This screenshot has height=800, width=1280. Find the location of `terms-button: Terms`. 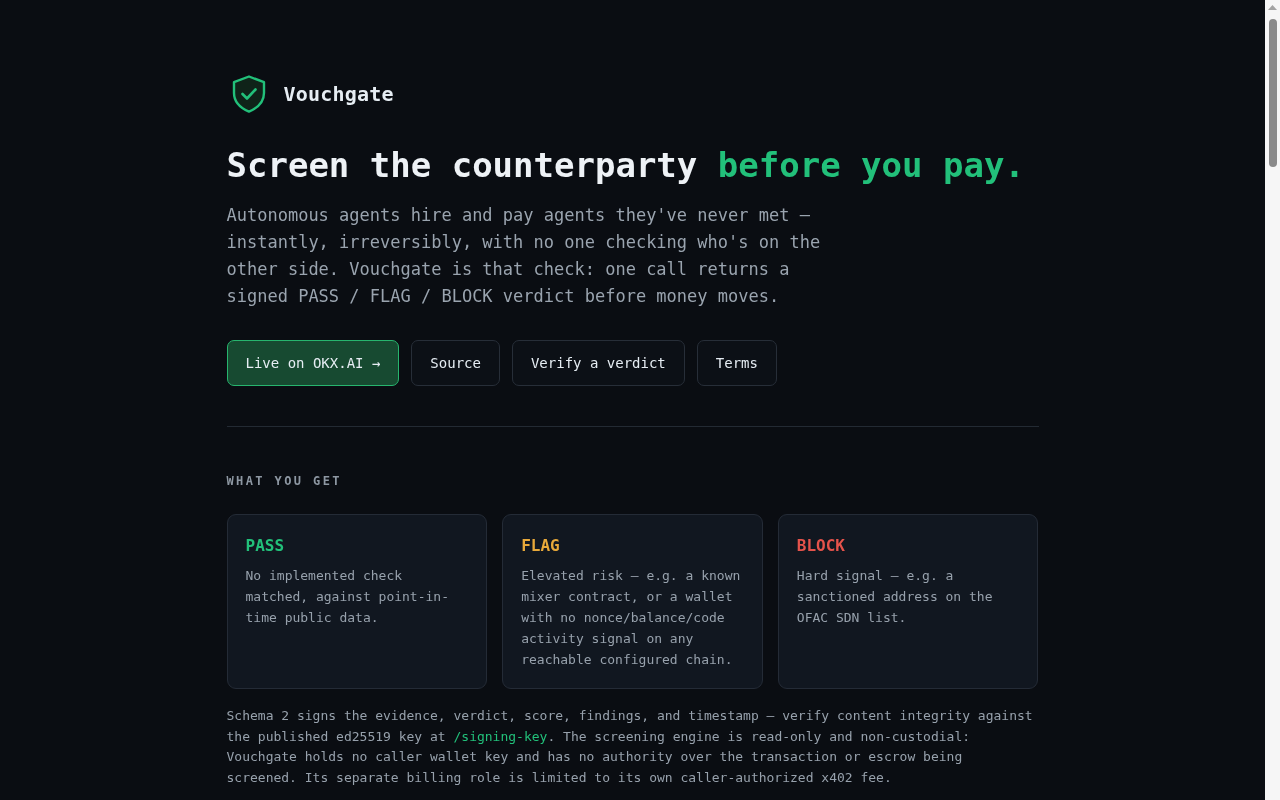

terms-button: Terms is located at coordinates (736, 363).